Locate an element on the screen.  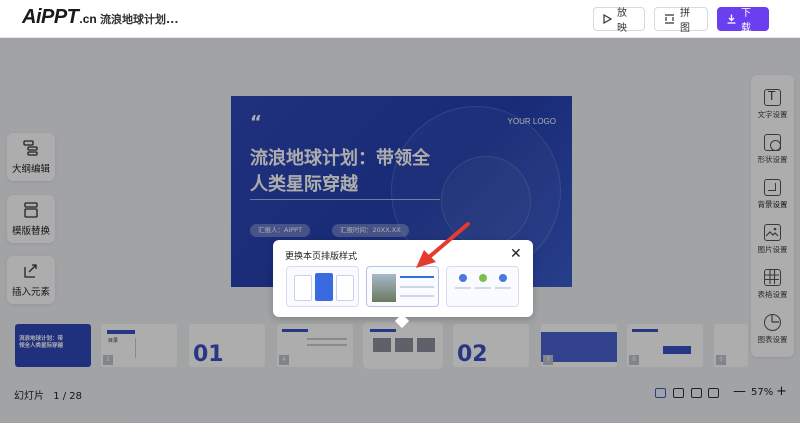
split-icon is located at coordinates (669, 19).